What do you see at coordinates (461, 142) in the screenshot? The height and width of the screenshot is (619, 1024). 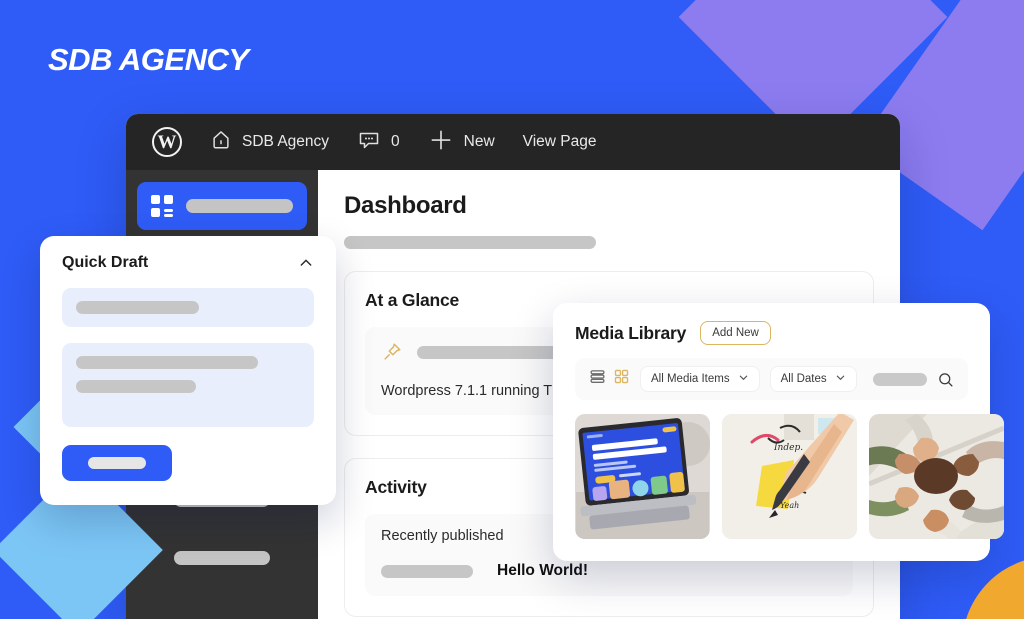 I see `admin-bar-new: New` at bounding box center [461, 142].